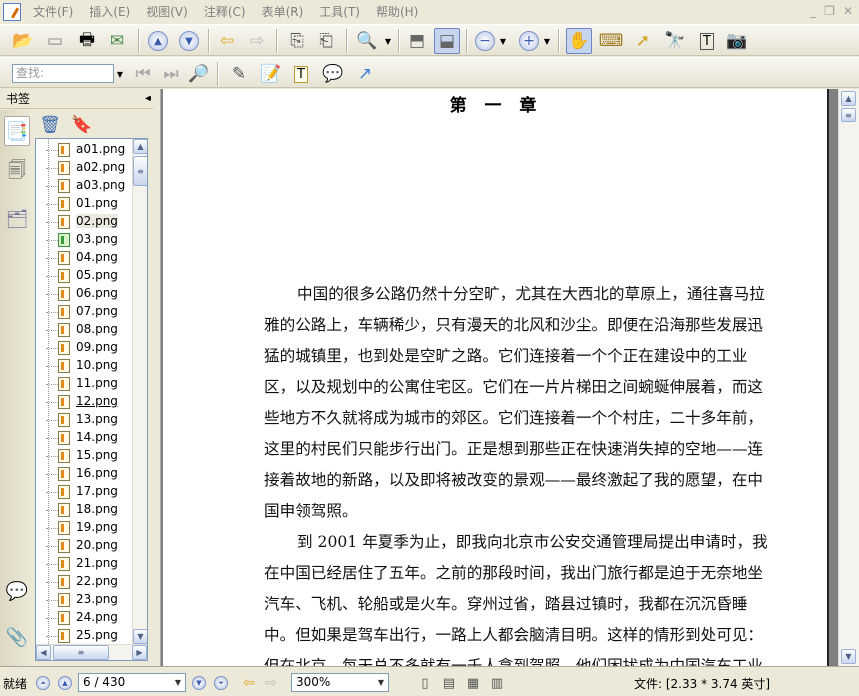 This screenshot has width=859, height=696. What do you see at coordinates (157, 377) in the screenshot?
I see `panel-splitter` at bounding box center [157, 377].